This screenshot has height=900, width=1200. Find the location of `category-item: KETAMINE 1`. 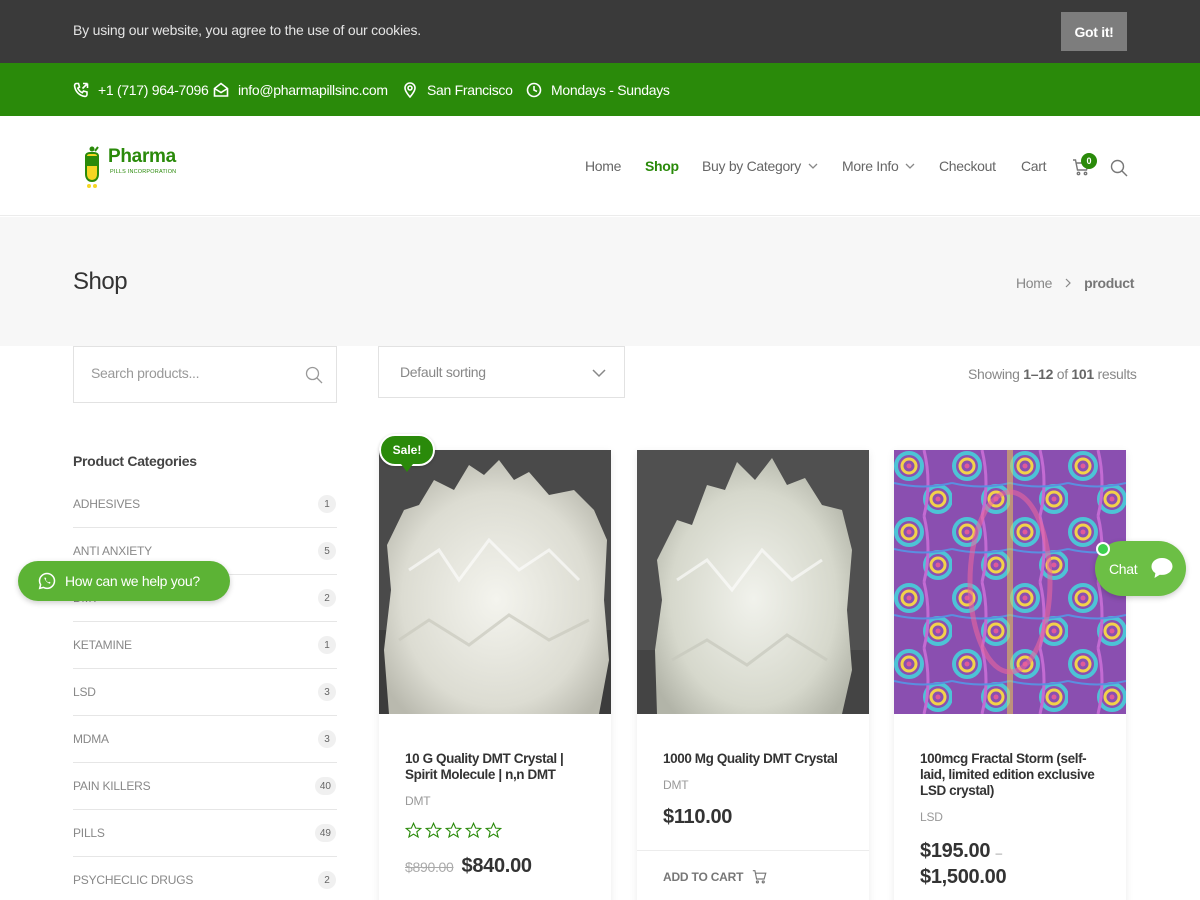

category-item: KETAMINE 1 is located at coordinates (205, 645).